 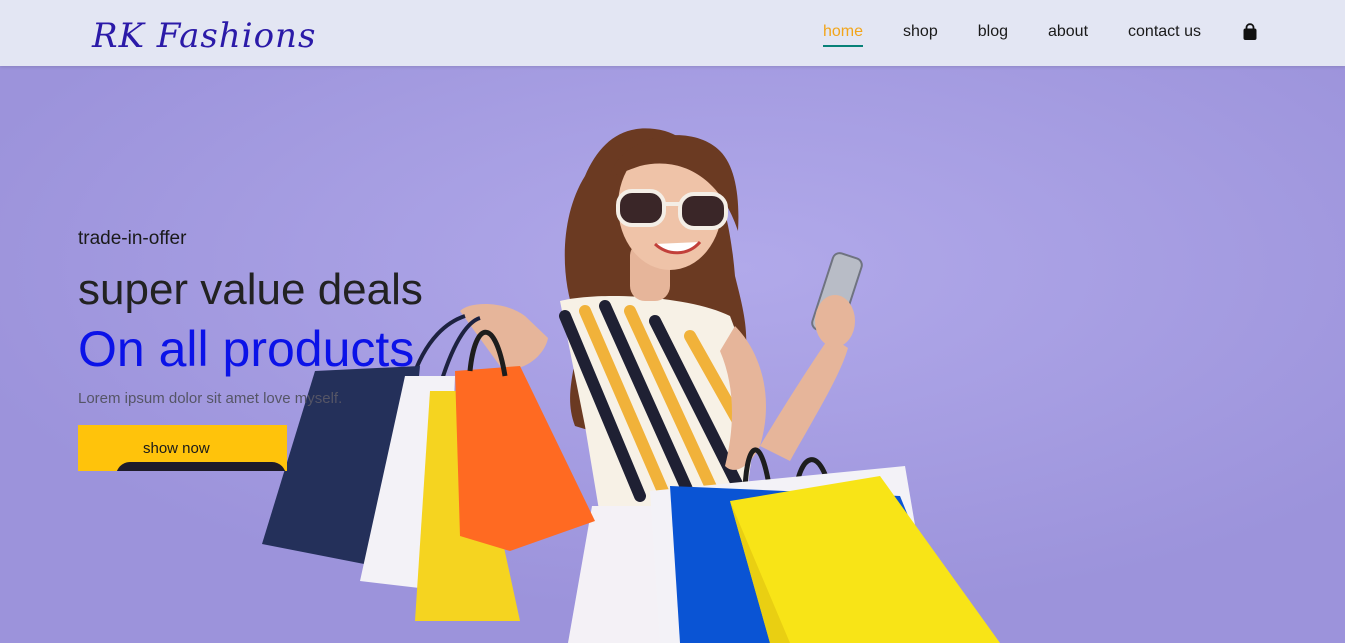 I want to click on hero-subheading: On all products, so click(x=246, y=349).